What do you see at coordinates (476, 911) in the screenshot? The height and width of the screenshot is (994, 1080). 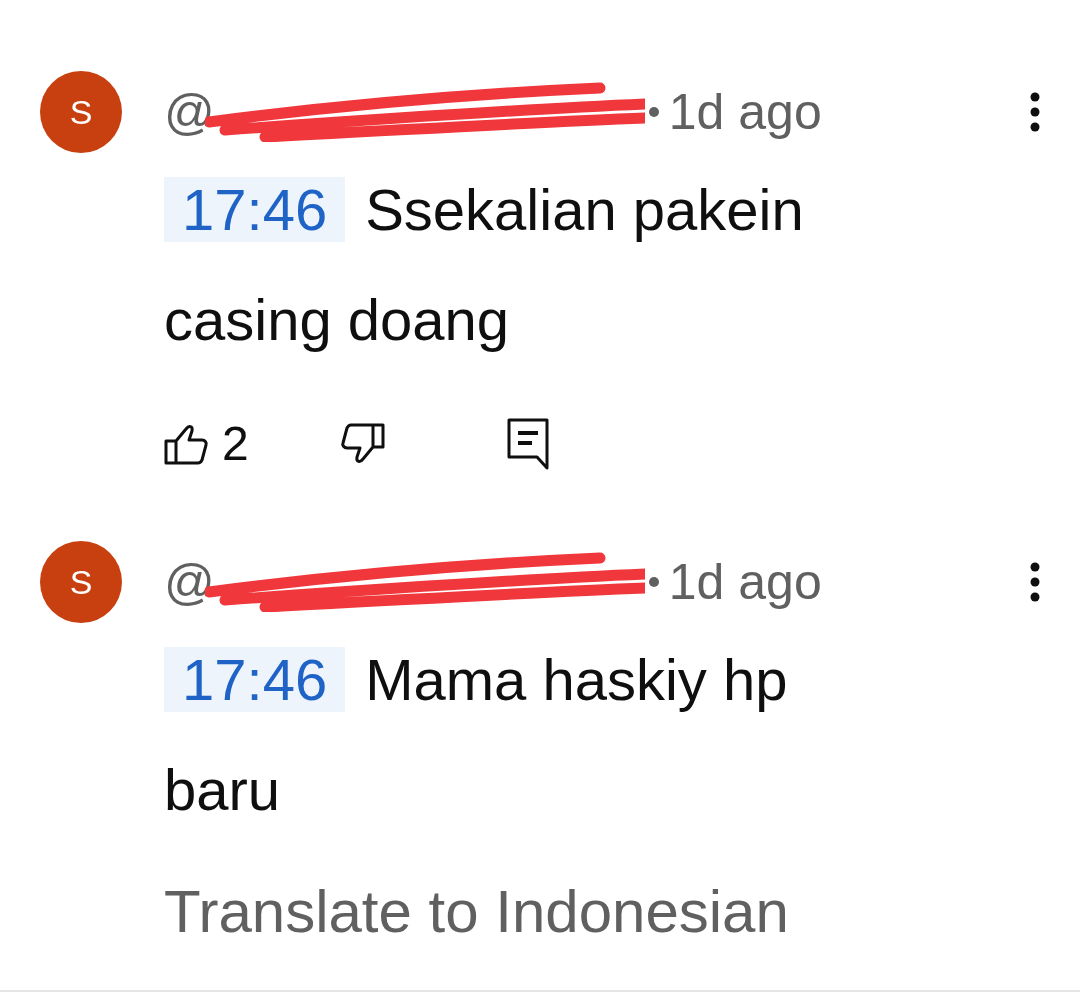 I see `translate-link: Translate to Indonesian` at bounding box center [476, 911].